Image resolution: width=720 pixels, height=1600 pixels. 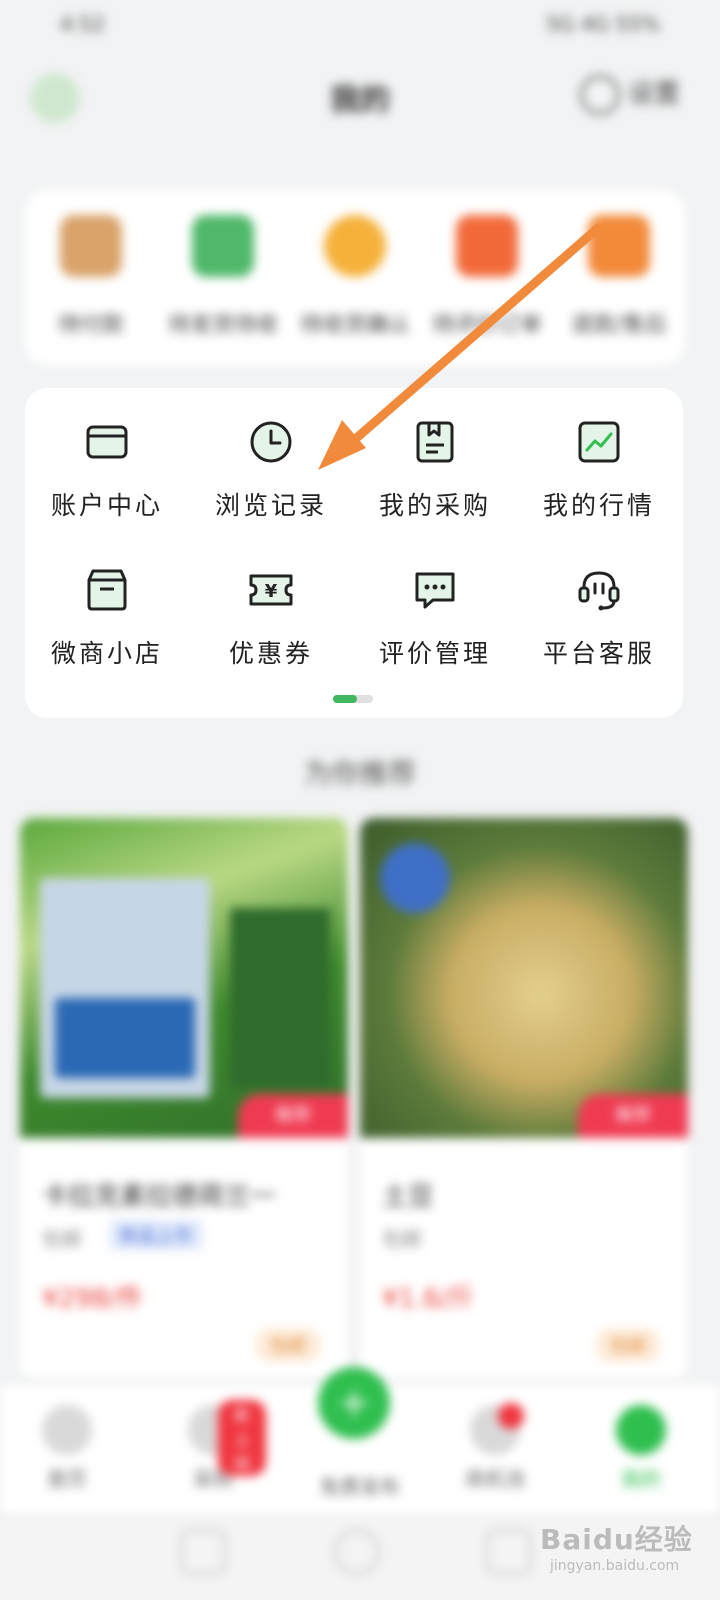 I want to click on chat-icon, so click(x=435, y=590).